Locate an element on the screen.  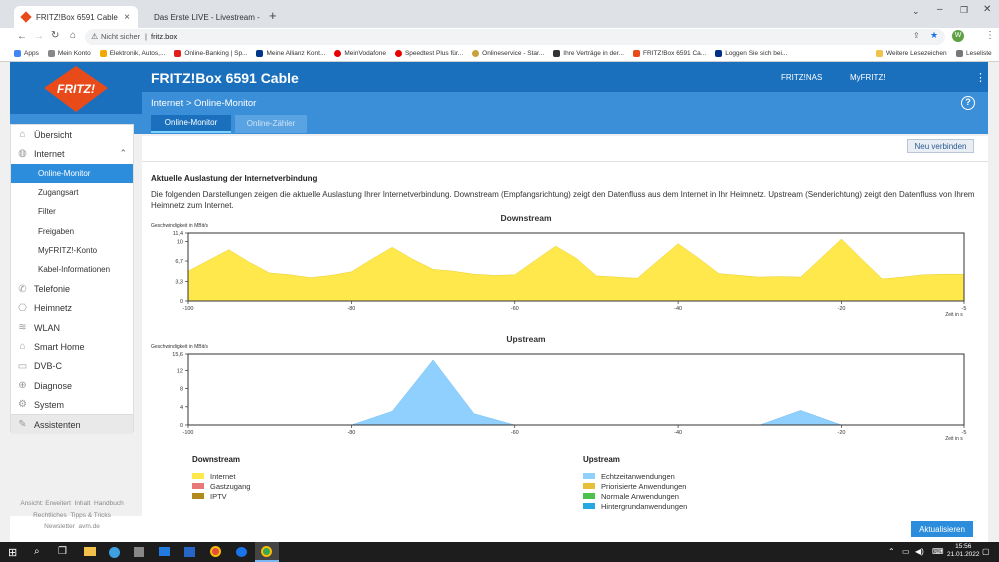
sidebar-item-internet: ◍ Internet ⌃ is located at coordinates (72, 153).